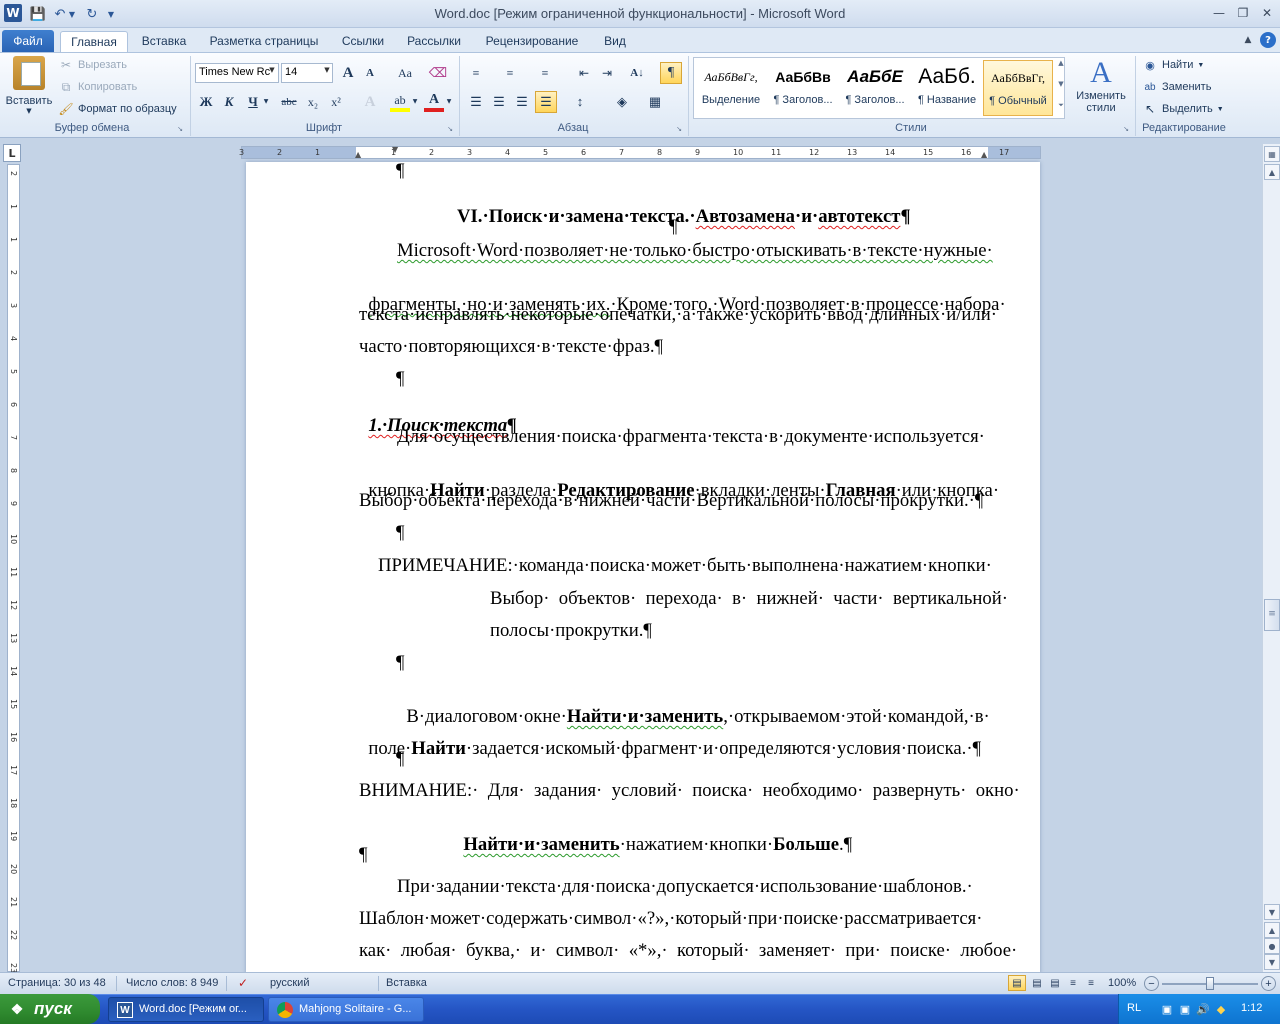 Image resolution: width=1280 pixels, height=1024 pixels. I want to click on print-layout-view-icon: ▤, so click(1017, 983).